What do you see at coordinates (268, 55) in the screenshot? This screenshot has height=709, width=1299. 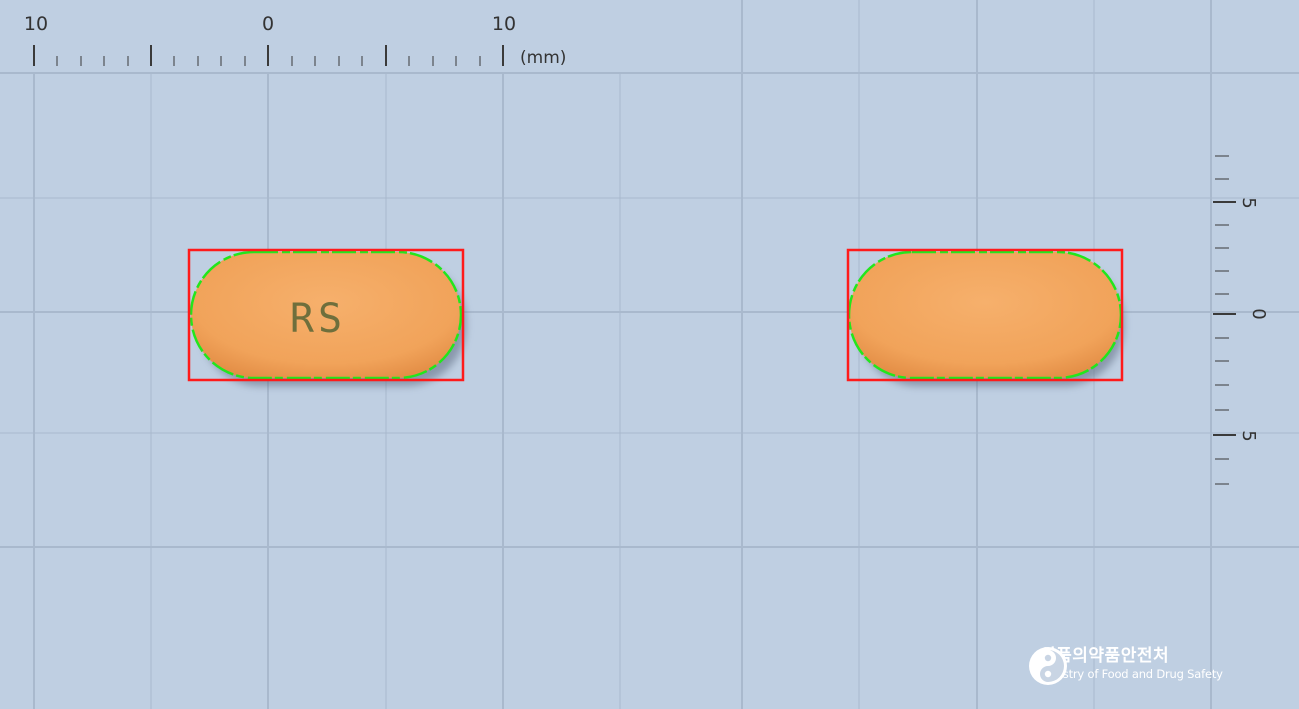 I see `top-ruler` at bounding box center [268, 55].